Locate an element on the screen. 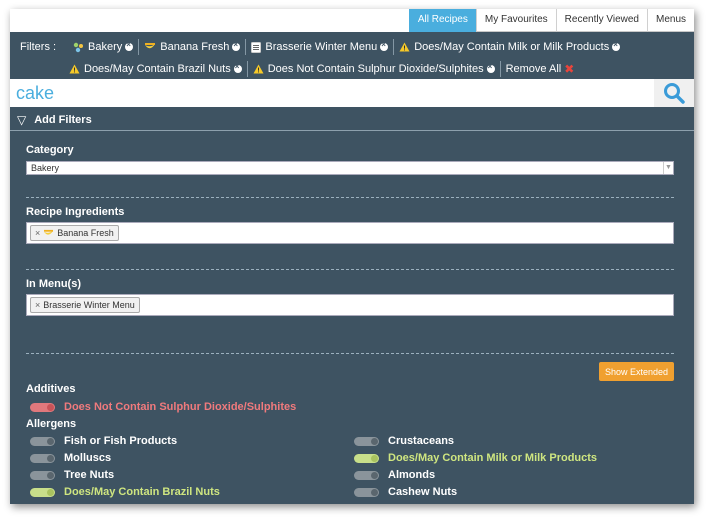 The height and width of the screenshot is (530, 710). remove-all-button: Remove All ✖ is located at coordinates (540, 69).